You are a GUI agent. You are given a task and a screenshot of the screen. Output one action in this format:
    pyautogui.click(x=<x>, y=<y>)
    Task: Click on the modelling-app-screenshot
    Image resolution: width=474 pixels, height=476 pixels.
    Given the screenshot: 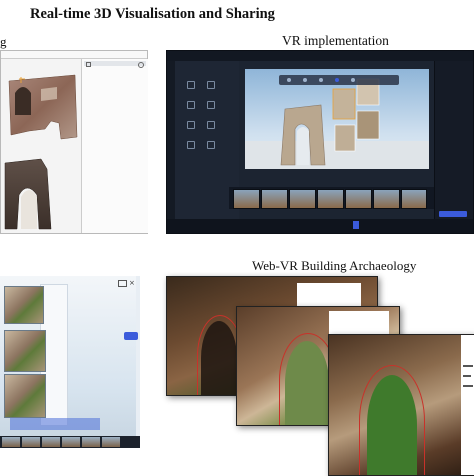 What is the action you would take?
    pyautogui.click(x=74, y=142)
    